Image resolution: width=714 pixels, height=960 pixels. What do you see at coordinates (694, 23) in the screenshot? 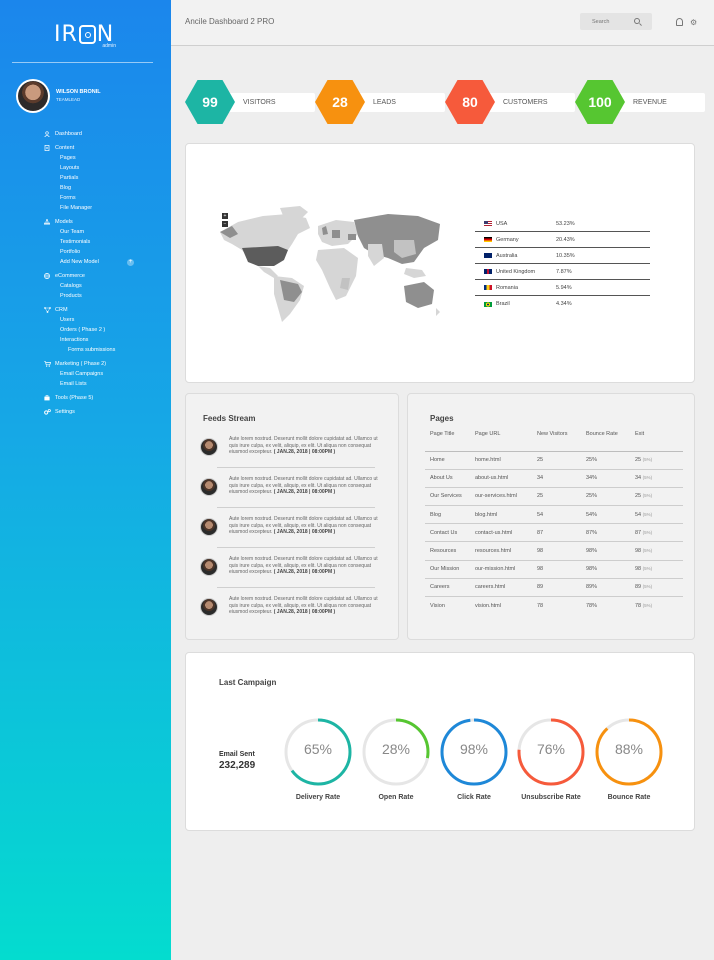
I see `gear-icon: ⚙` at bounding box center [694, 23].